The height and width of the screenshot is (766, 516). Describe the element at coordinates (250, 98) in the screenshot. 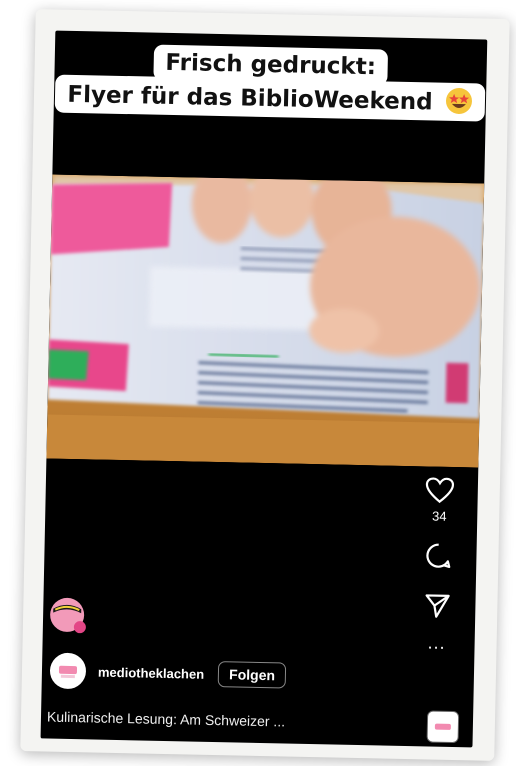

I see `caption-text-2: Flyer für das BiblioWeekend` at that location.